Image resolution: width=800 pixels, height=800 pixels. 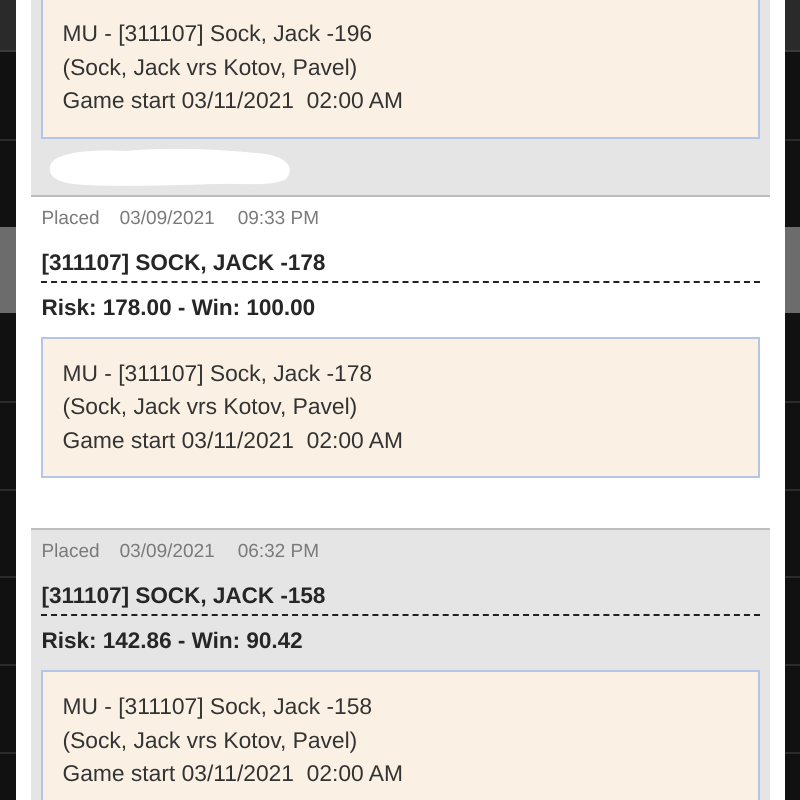 I want to click on detail-line: MU - [311107] Sock, Jack -158, so click(x=217, y=706).